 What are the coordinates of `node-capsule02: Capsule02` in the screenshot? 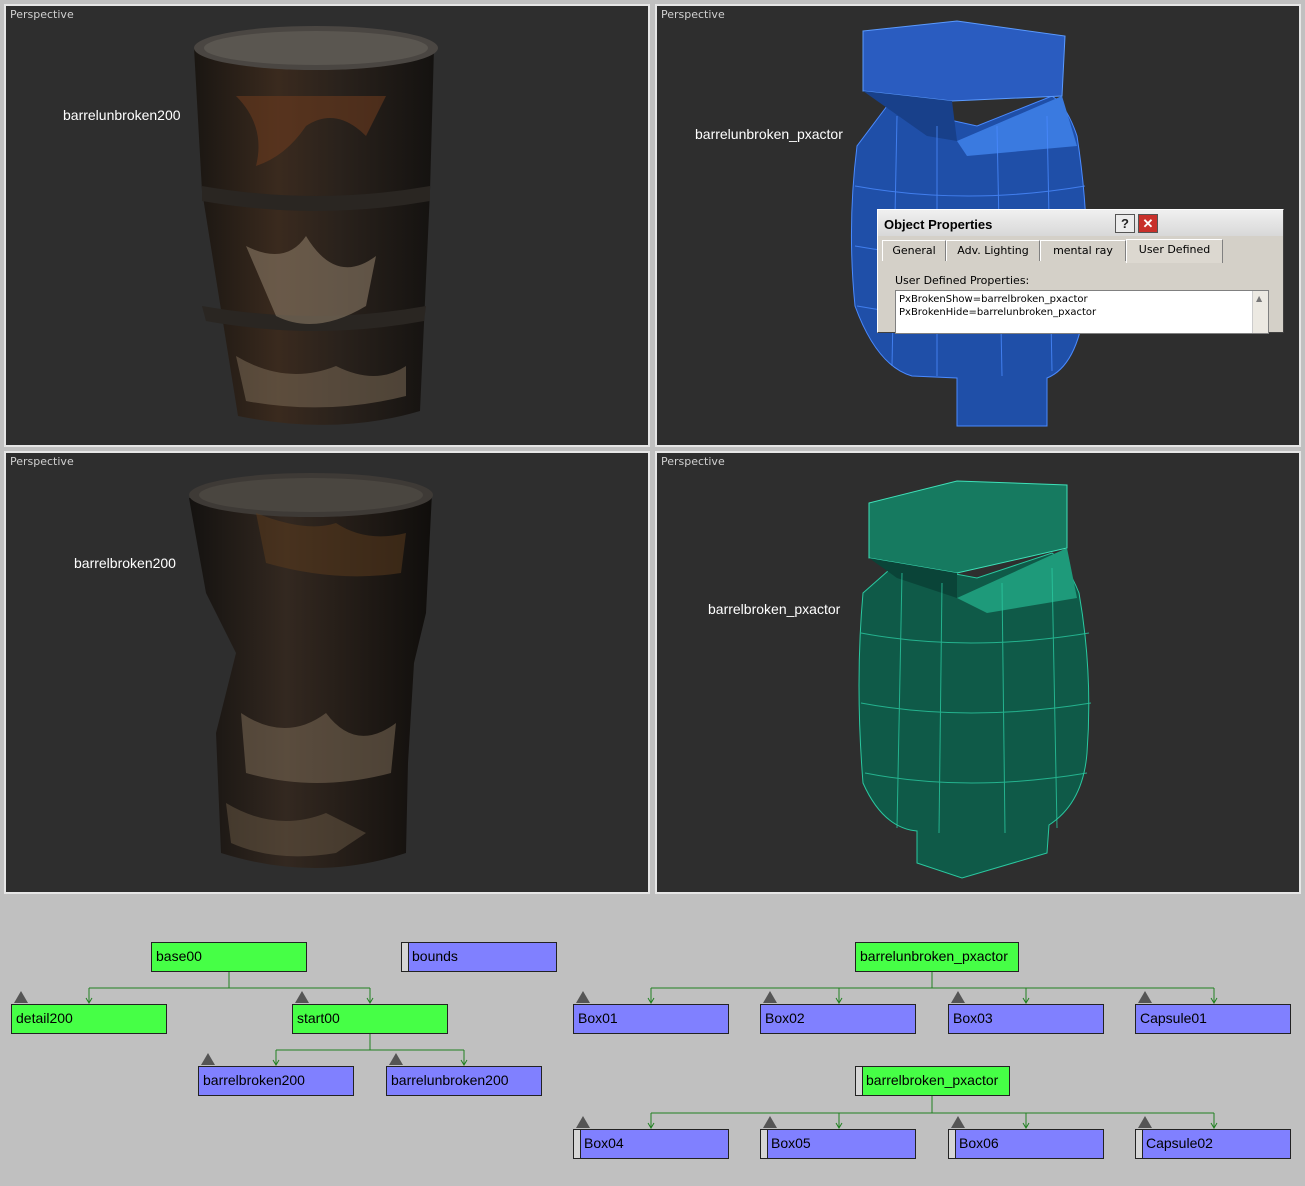 It's located at (1213, 1144).